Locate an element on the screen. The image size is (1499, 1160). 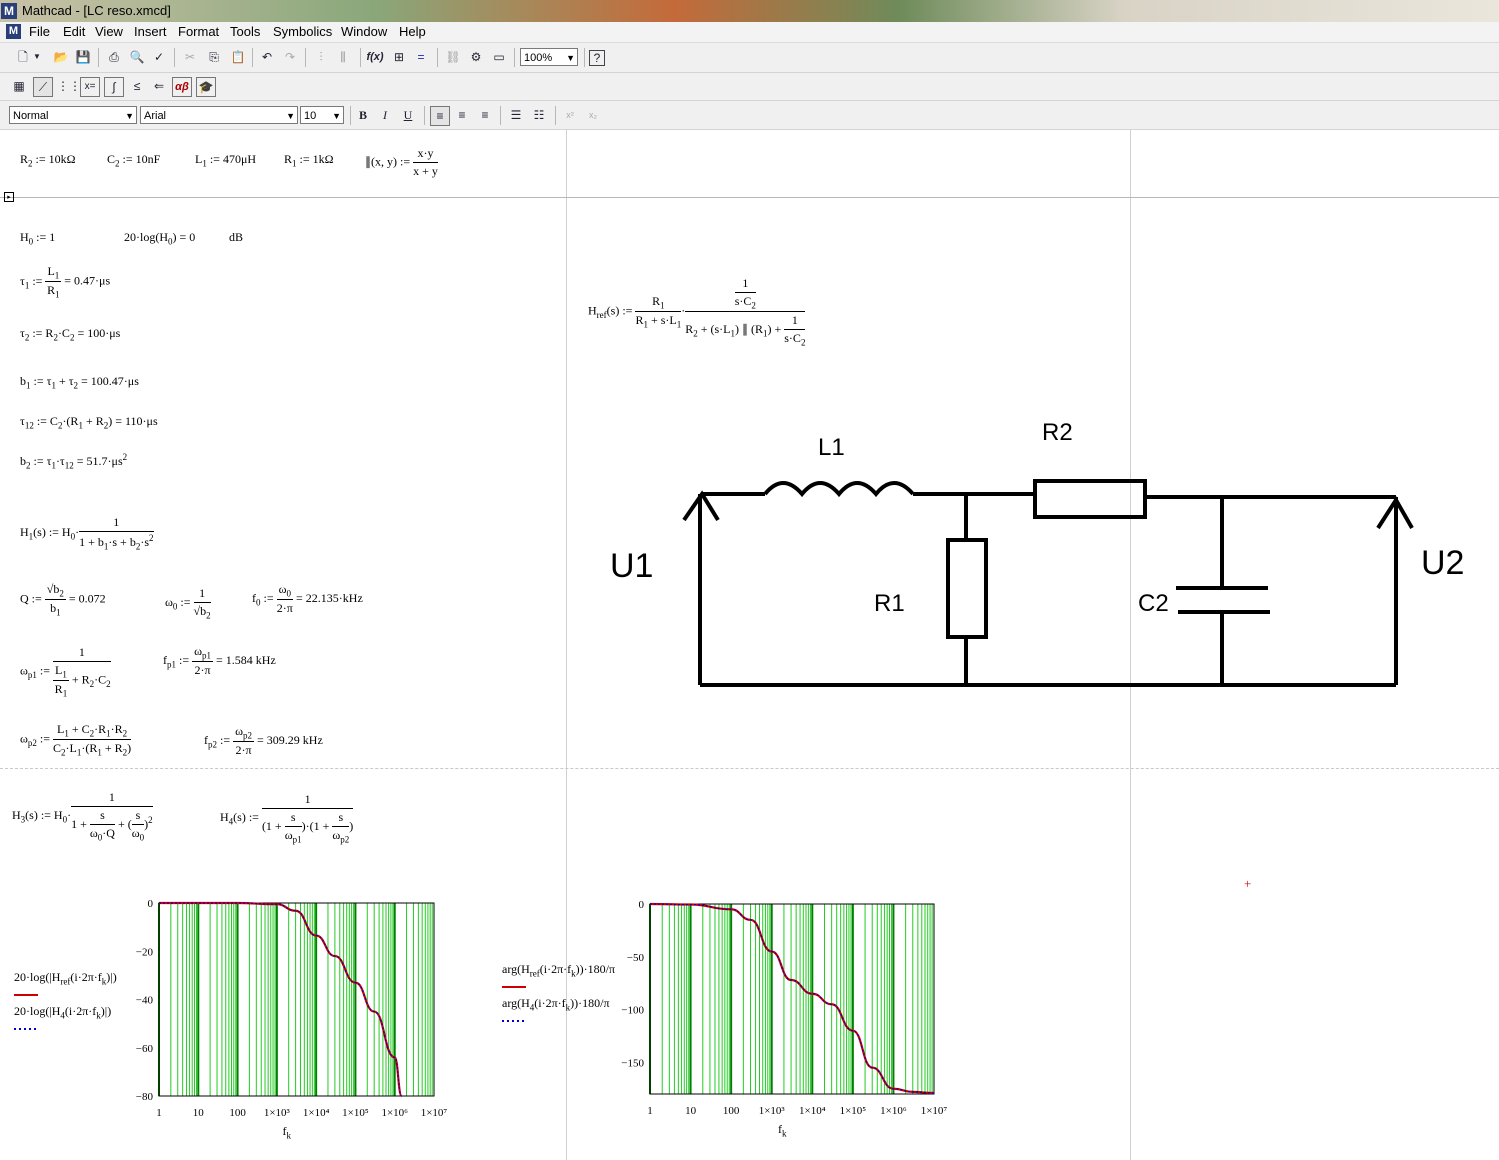
boolean-icon: ≤ is located at coordinates (137, 86).